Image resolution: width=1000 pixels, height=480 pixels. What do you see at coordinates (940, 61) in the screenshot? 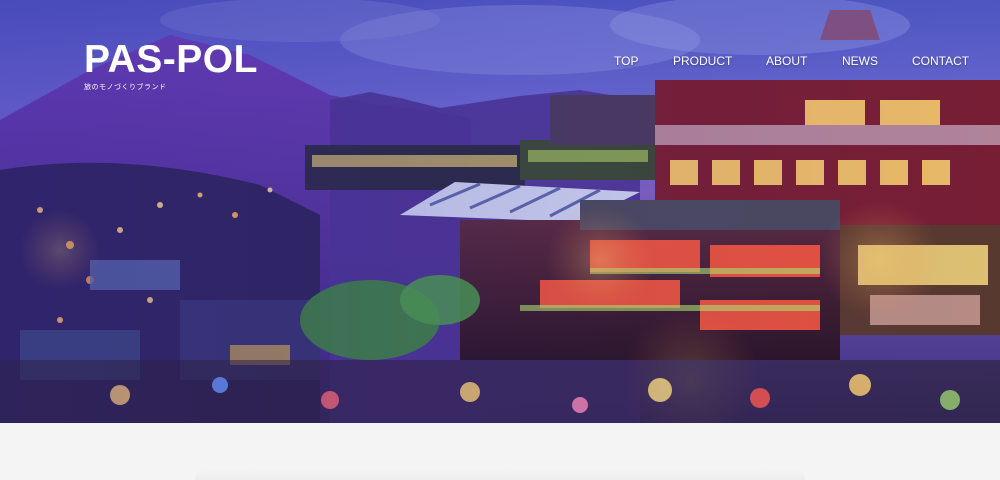
I see `nav-link-contact: CONTACT` at bounding box center [940, 61].